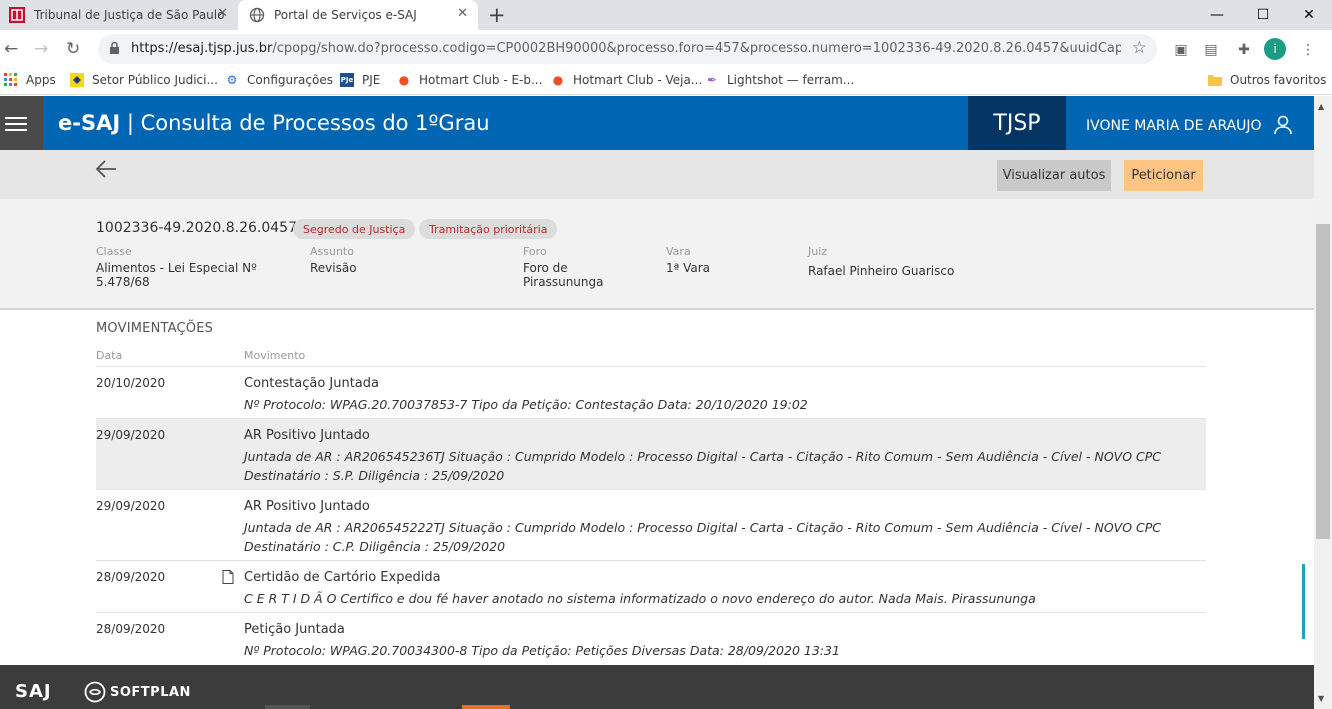  I want to click on kebab-menu-icon: ⋮, so click(1308, 50).